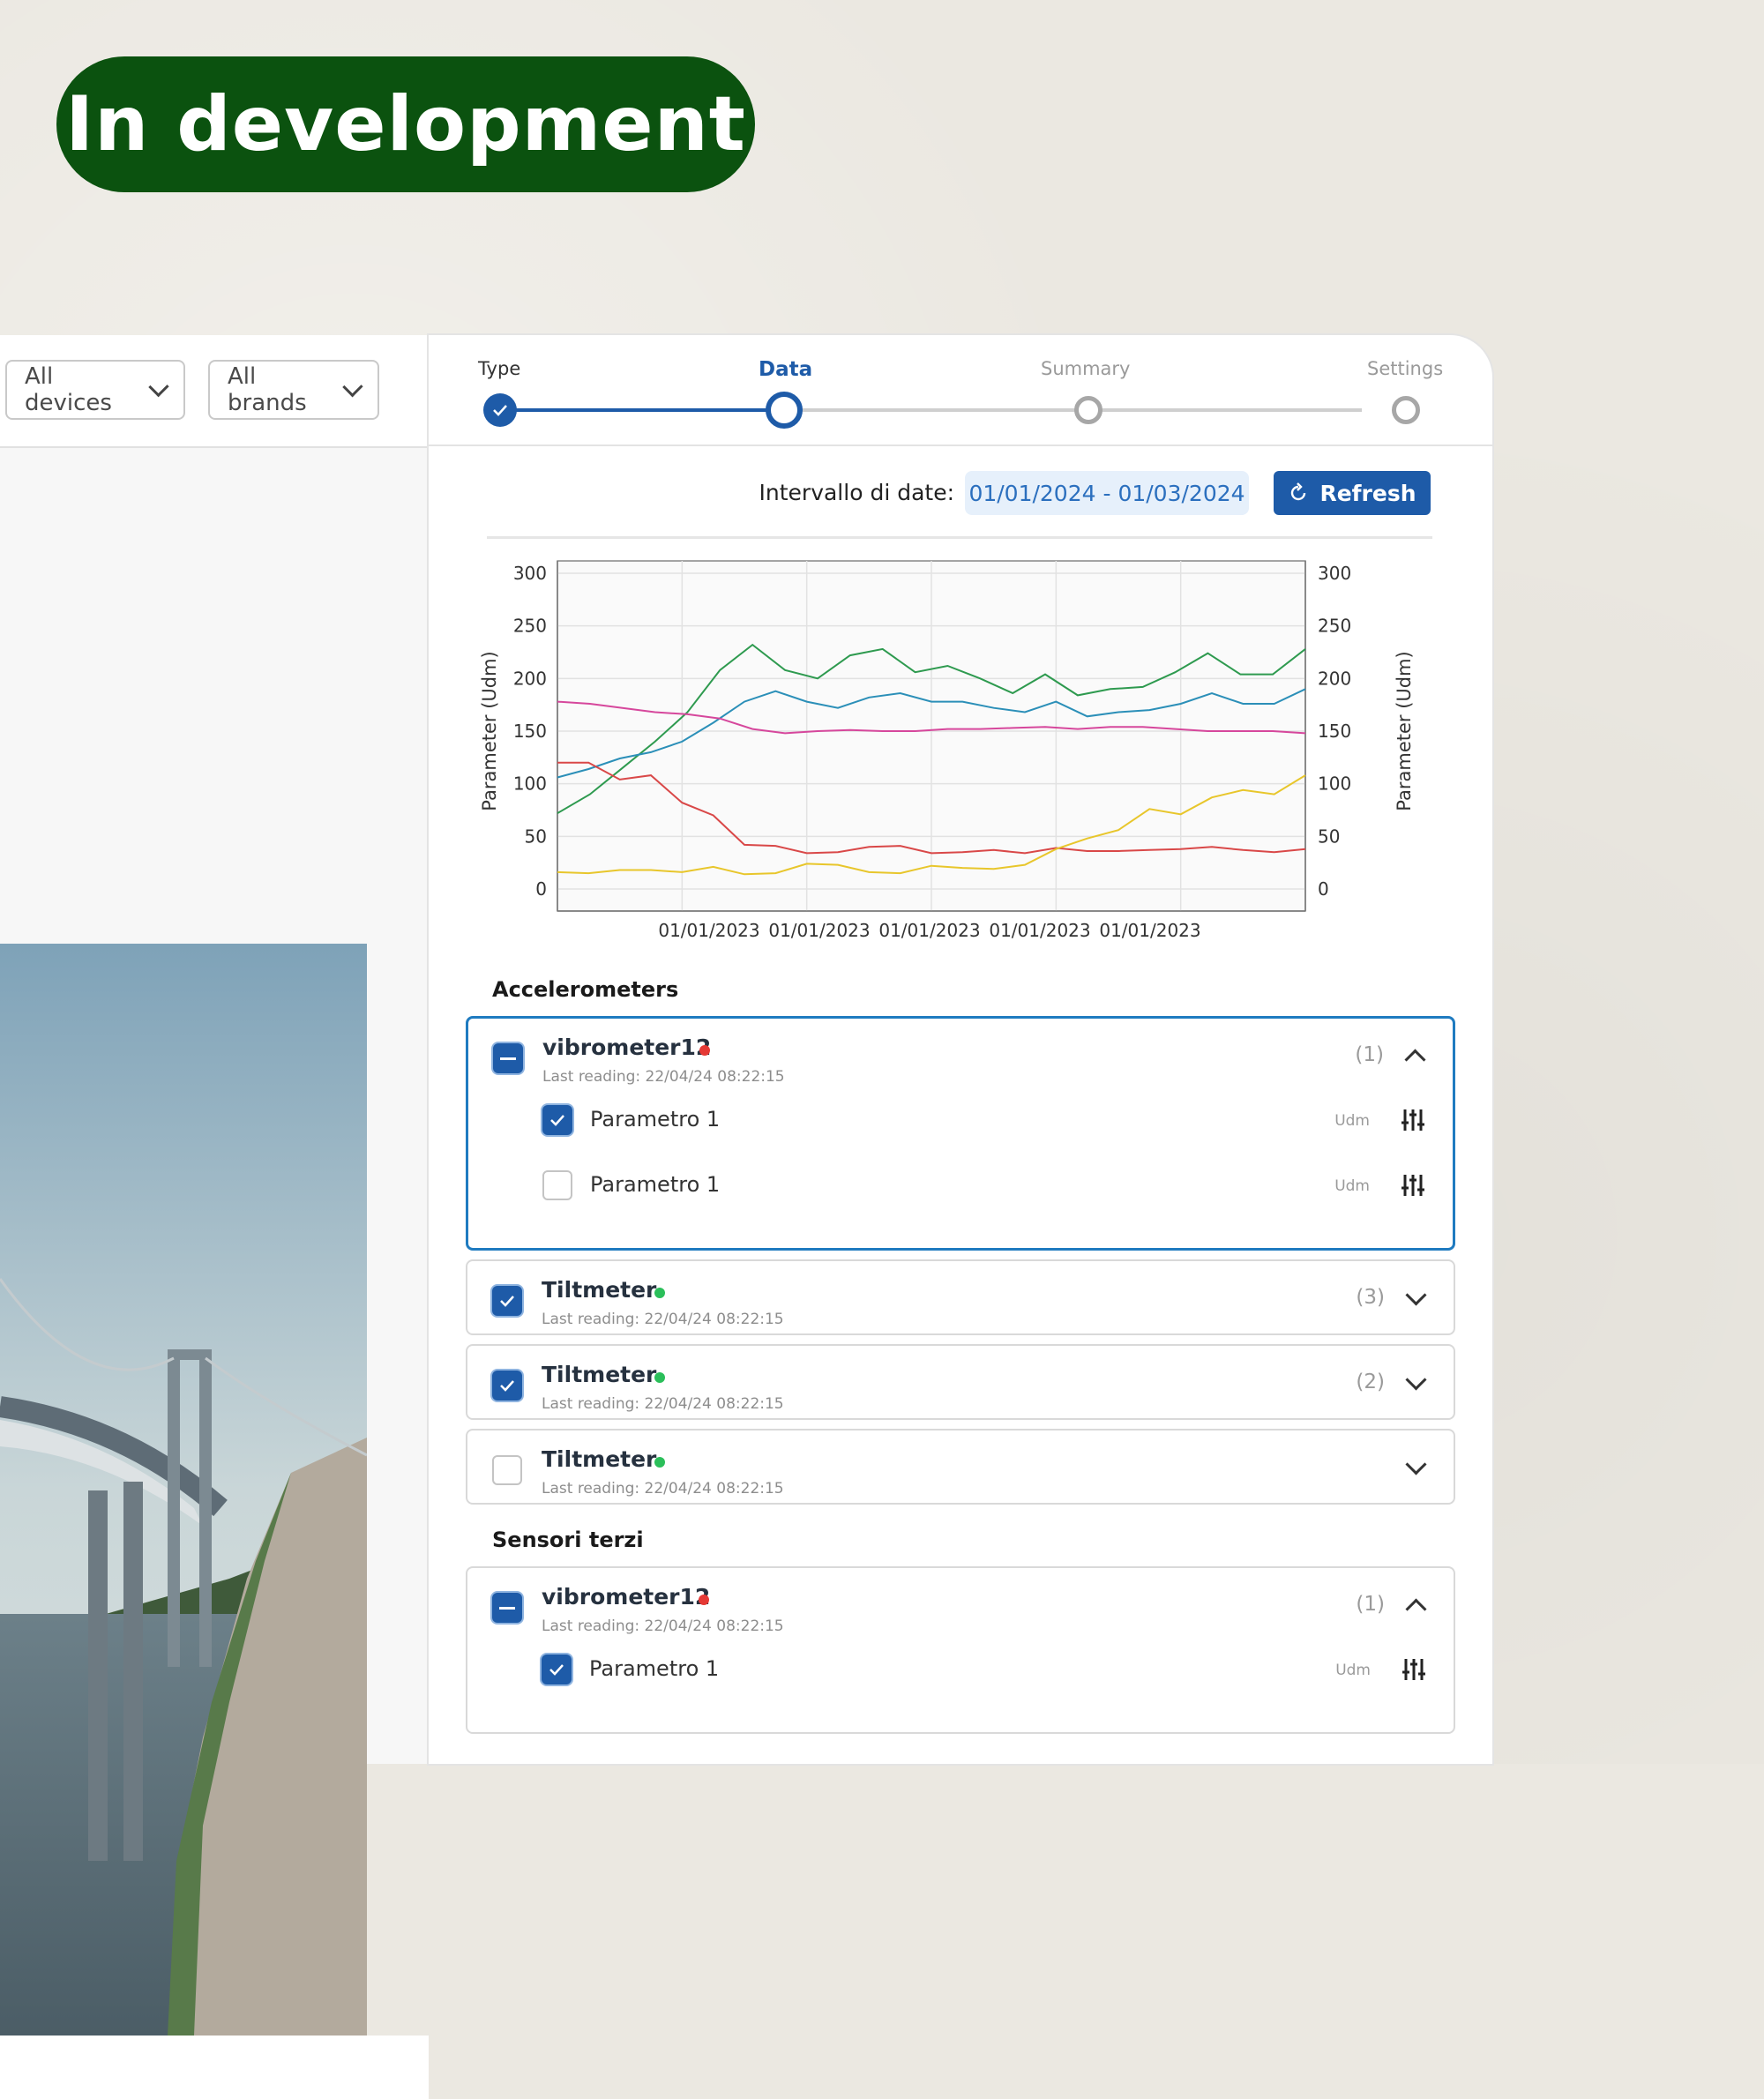  Describe the element at coordinates (1072, 410) in the screenshot. I see `step-connector-pending` at that location.